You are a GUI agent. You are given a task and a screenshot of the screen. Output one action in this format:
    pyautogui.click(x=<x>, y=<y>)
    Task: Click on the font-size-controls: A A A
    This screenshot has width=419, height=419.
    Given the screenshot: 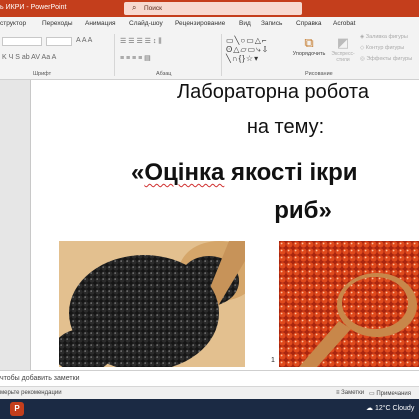 What is the action you would take?
    pyautogui.click(x=84, y=40)
    